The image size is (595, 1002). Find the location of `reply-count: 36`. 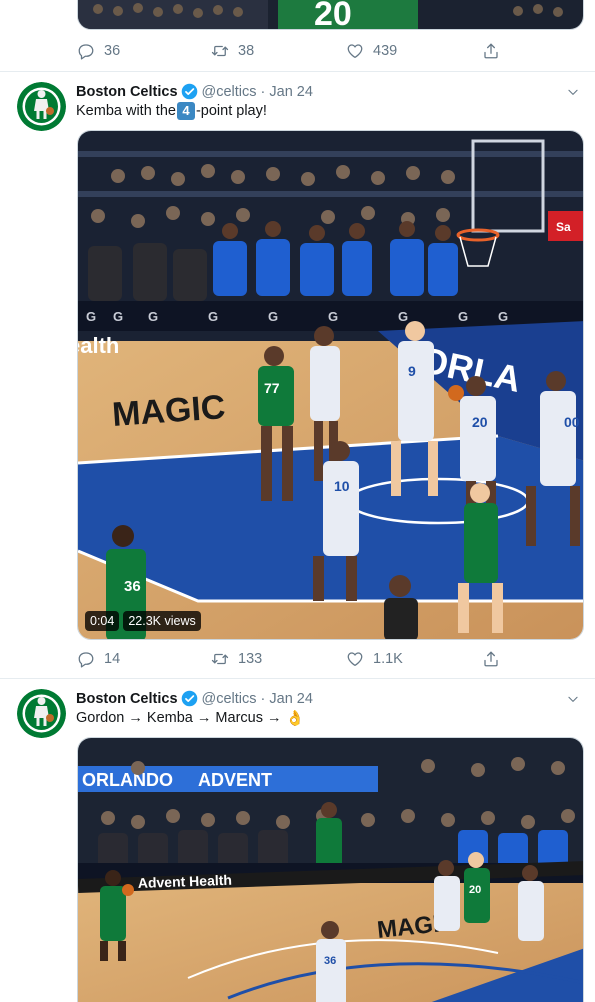

reply-count: 36 is located at coordinates (112, 51).